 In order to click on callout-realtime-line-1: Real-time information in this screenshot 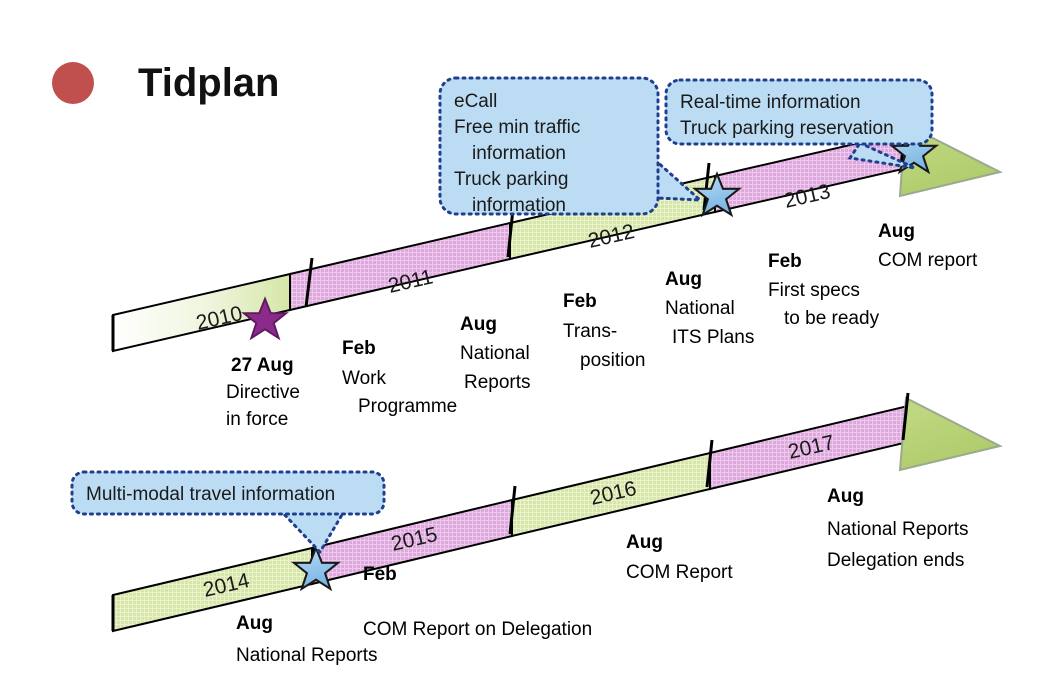, I will do `click(770, 102)`.